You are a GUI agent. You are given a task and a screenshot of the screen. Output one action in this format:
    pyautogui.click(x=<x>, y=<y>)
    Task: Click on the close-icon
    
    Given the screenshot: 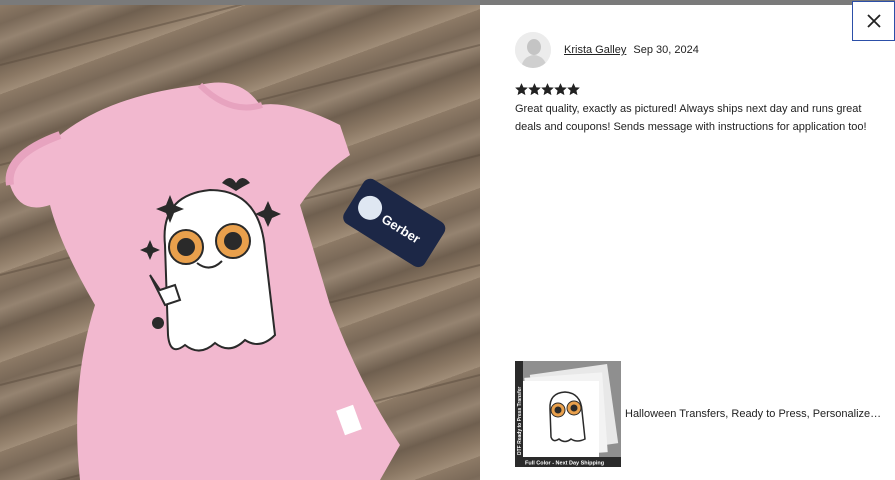 What is the action you would take?
    pyautogui.click(x=873, y=21)
    